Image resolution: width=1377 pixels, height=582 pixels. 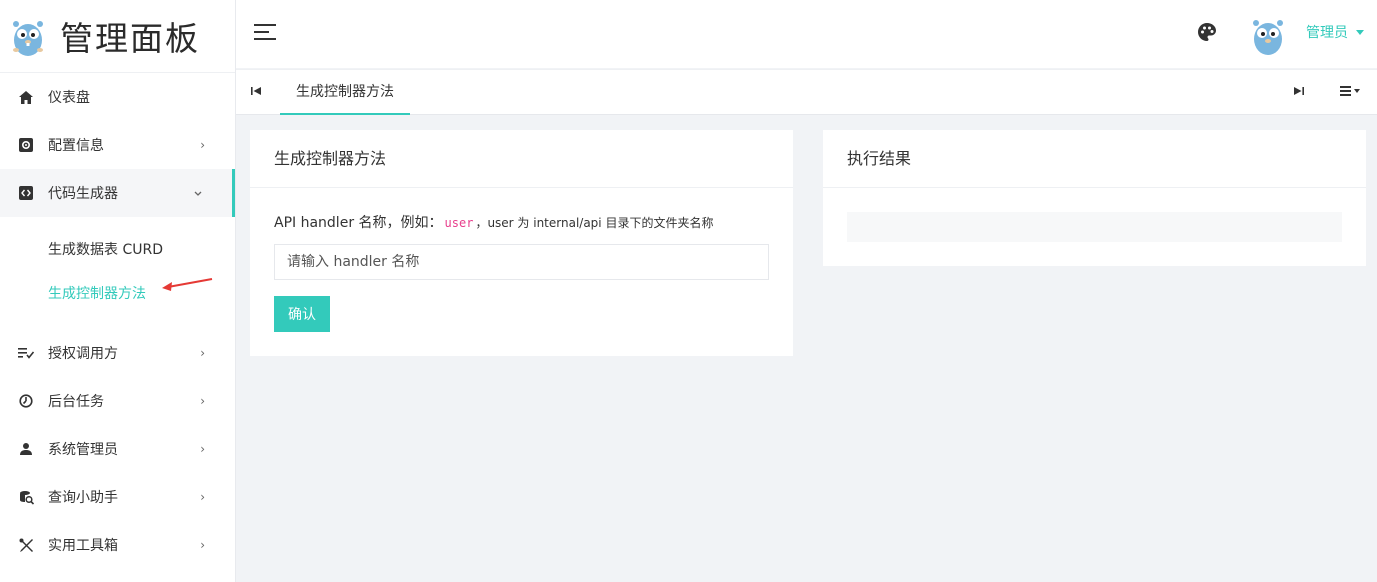 I want to click on brand-title: 管理面板, so click(x=130, y=38).